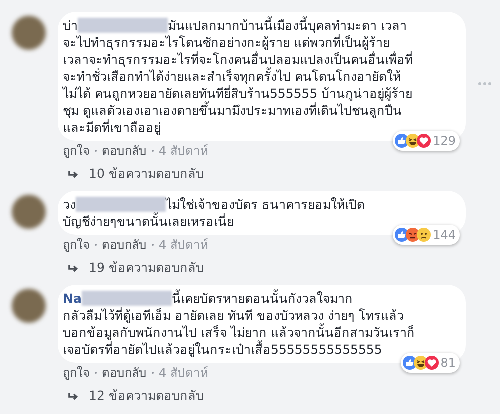 This screenshot has width=500, height=414. What do you see at coordinates (287, 25) in the screenshot?
I see `comment-text: มันแปลกมากบ้านนี้เมืองนี้บุคลทำมะดา เวลา` at bounding box center [287, 25].